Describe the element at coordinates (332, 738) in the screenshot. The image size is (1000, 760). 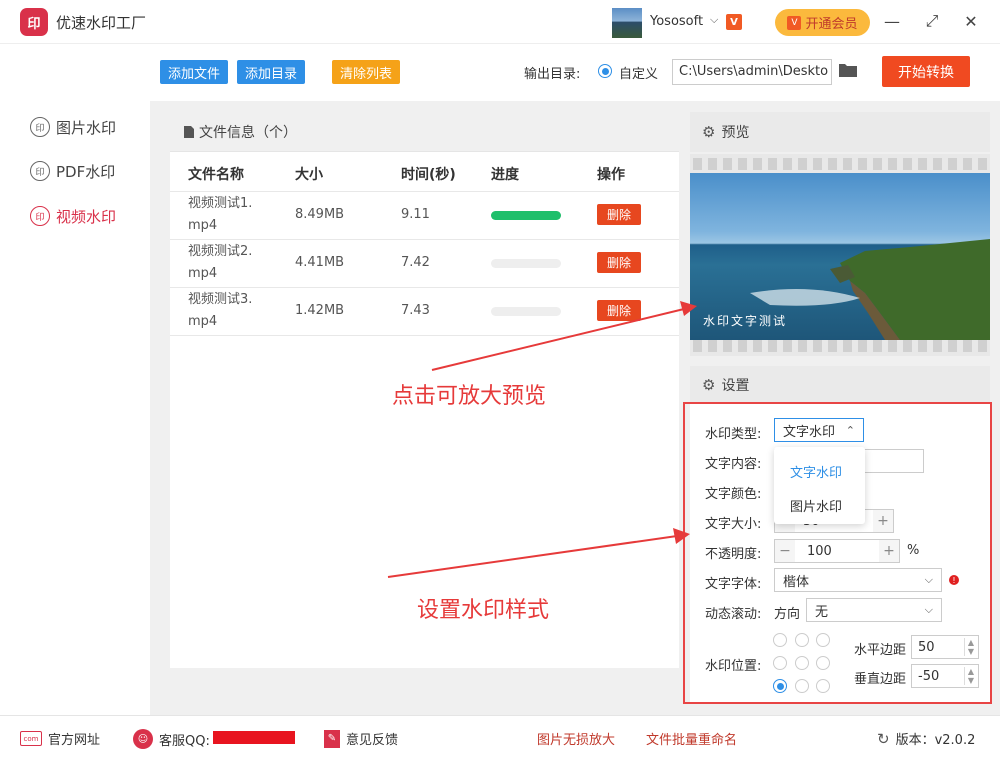
I see `feedback-icon: ✎` at that location.